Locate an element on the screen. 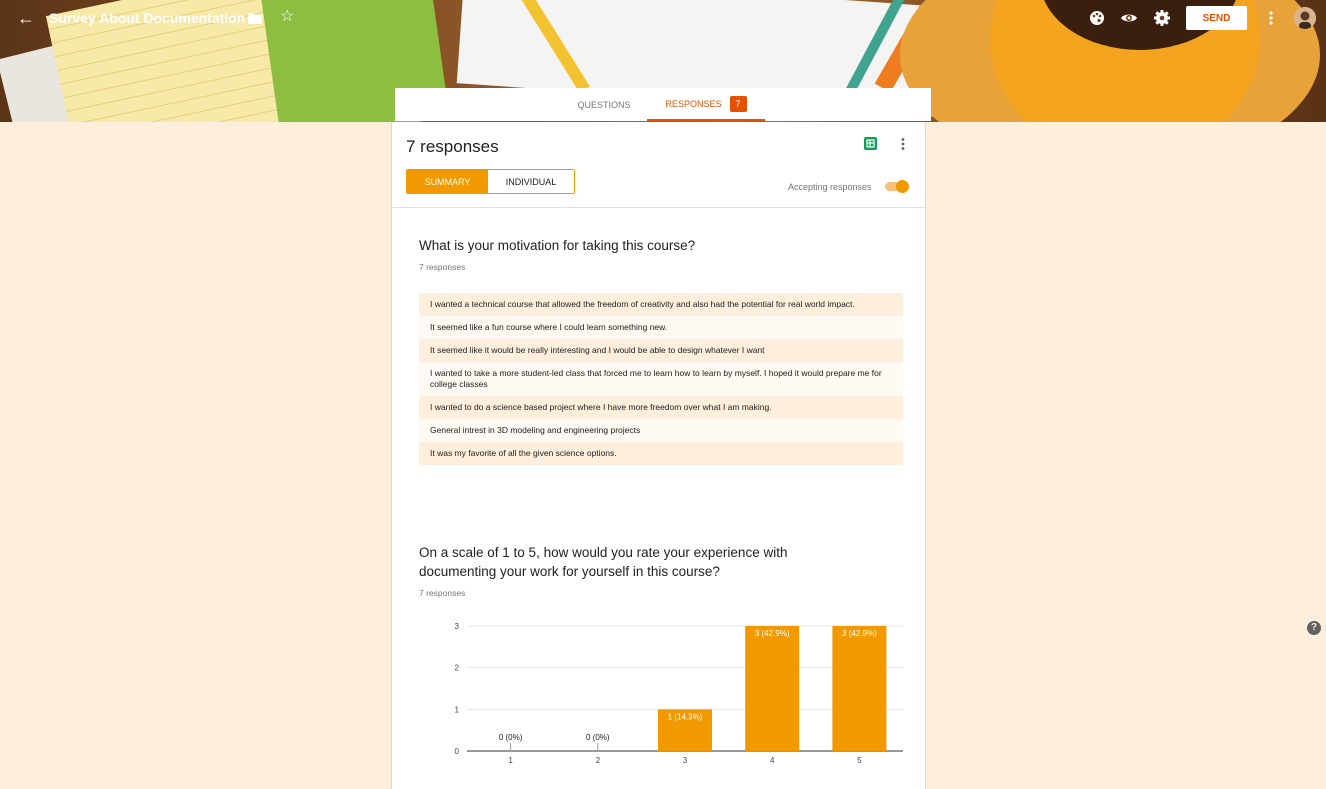  x-tick-label: 5 is located at coordinates (859, 760).